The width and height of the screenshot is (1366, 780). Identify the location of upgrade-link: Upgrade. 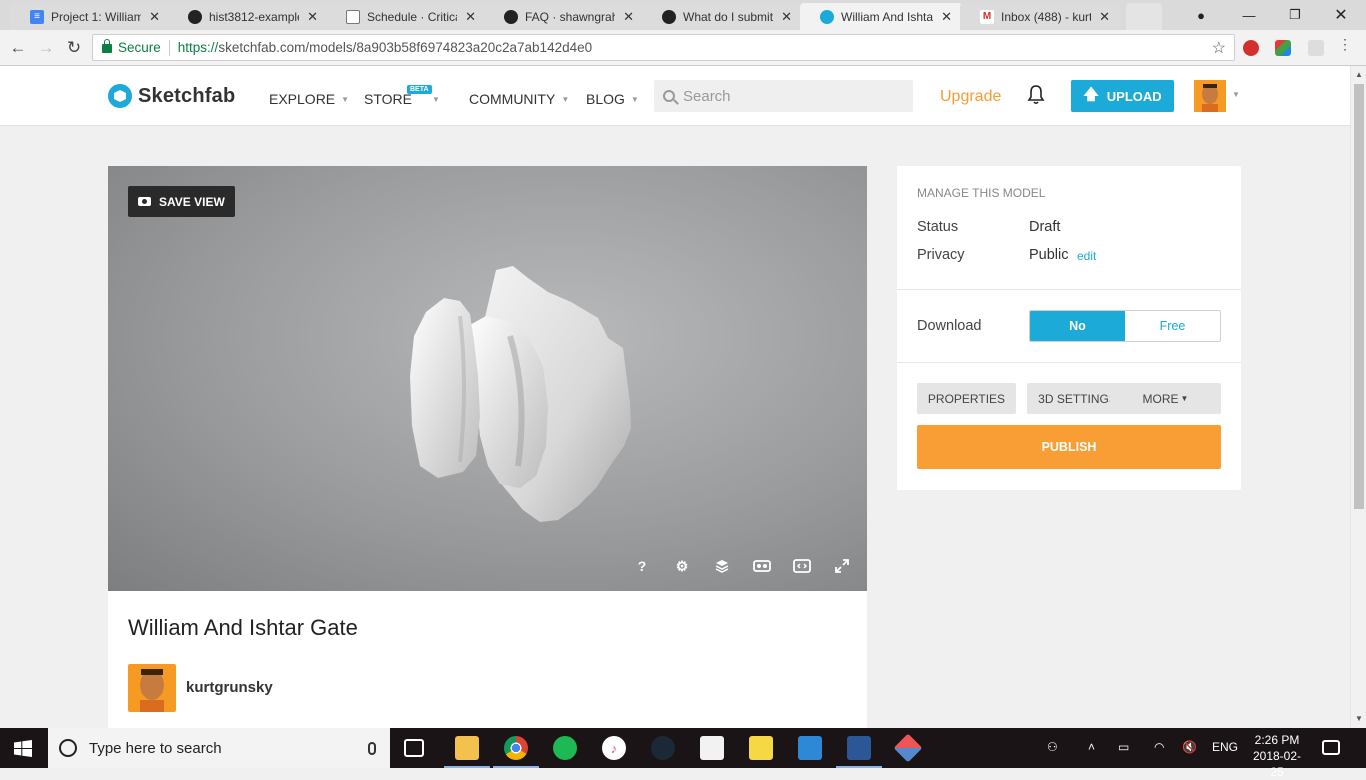
(970, 97).